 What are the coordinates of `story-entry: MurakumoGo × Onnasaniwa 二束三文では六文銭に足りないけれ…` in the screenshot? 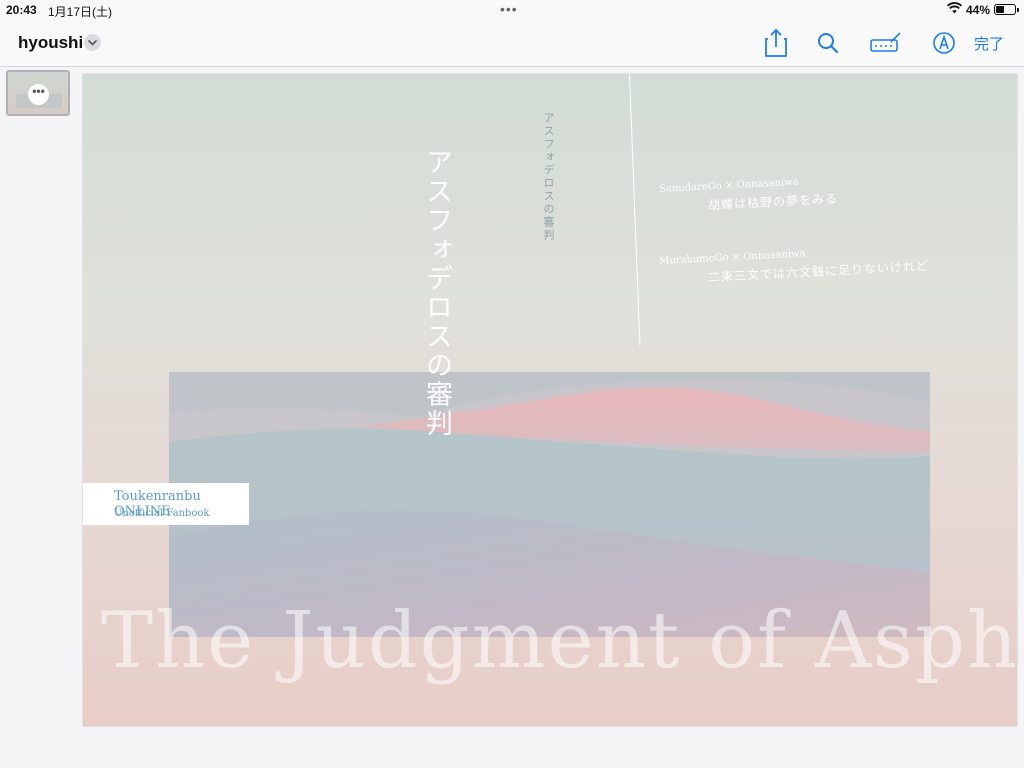 It's located at (794, 265).